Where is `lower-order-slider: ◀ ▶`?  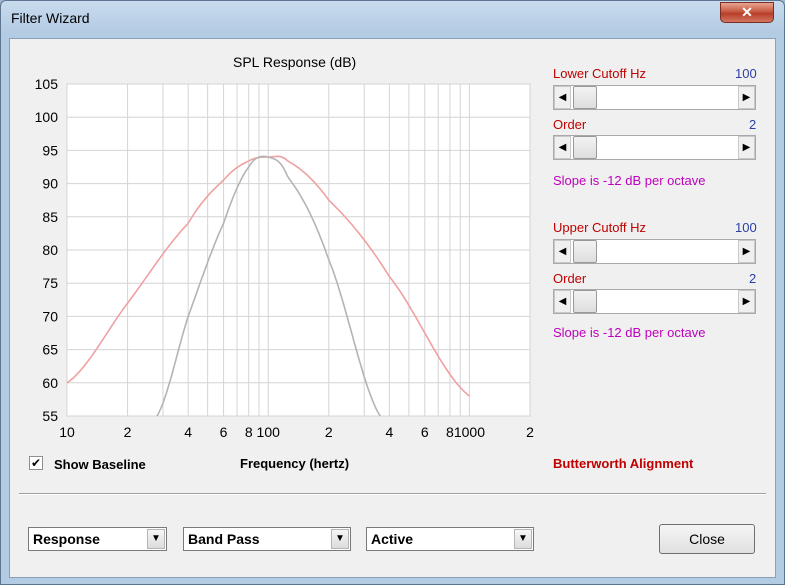 lower-order-slider: ◀ ▶ is located at coordinates (654, 147).